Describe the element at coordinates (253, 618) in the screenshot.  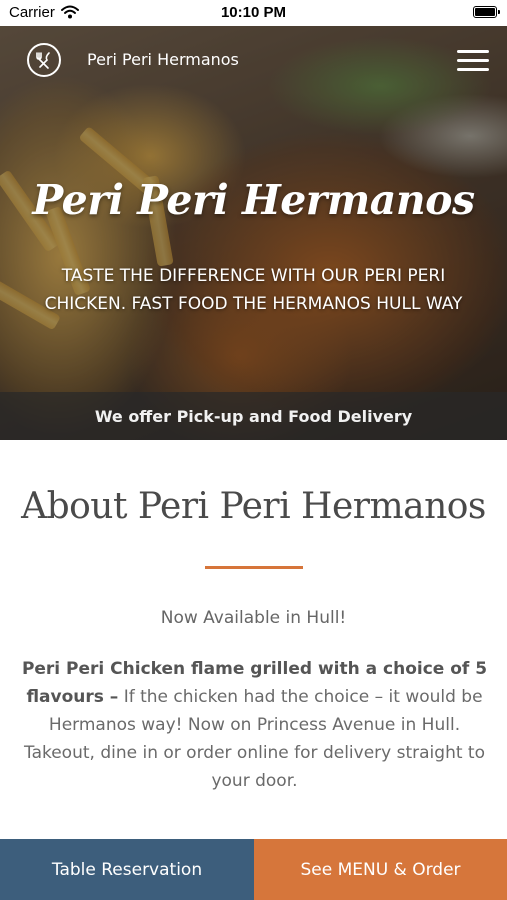
I see `about-subtitle: Now Available in Hull!` at that location.